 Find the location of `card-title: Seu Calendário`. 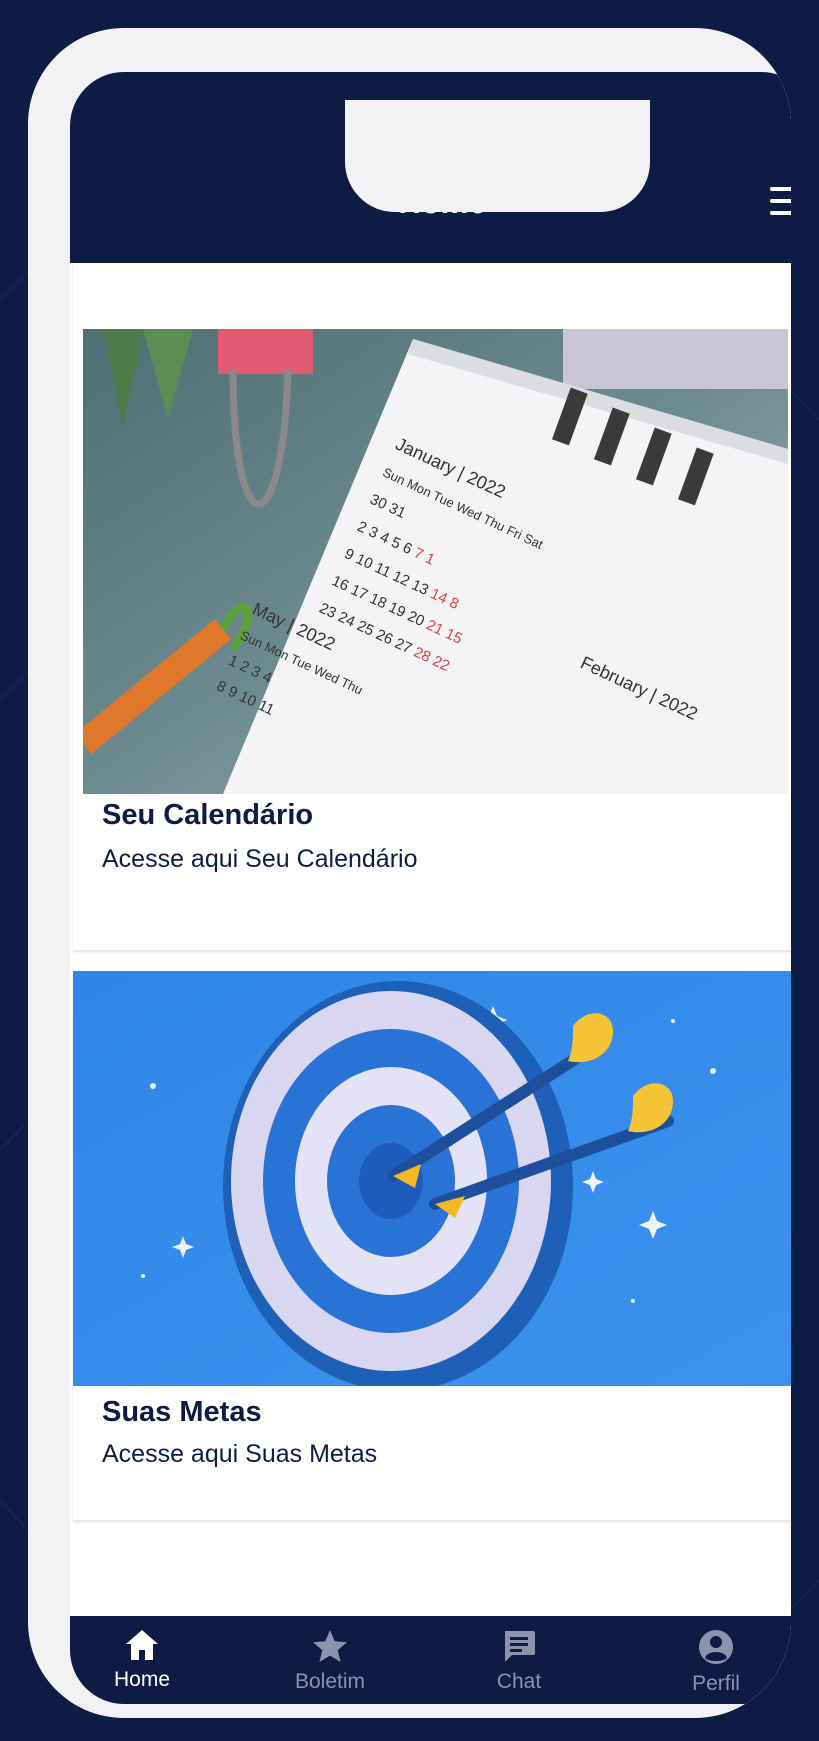

card-title: Seu Calendário is located at coordinates (208, 815).